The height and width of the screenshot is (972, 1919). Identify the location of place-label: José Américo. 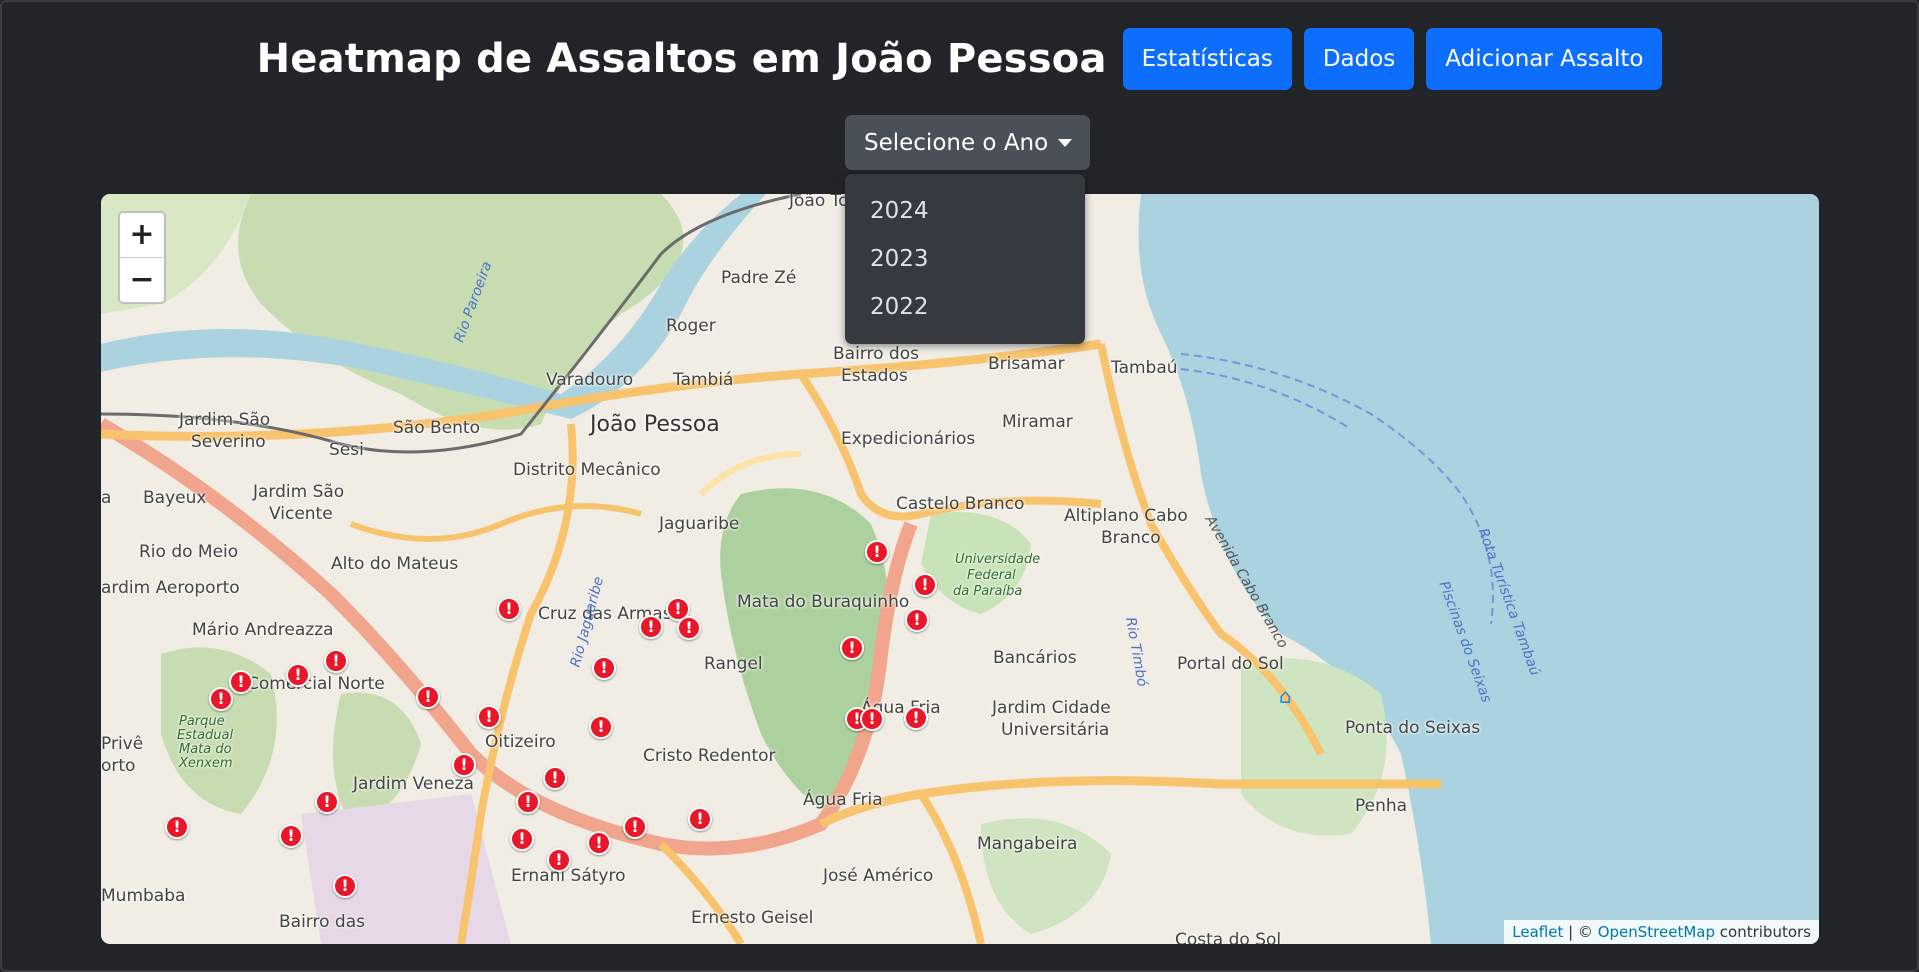
(878, 876).